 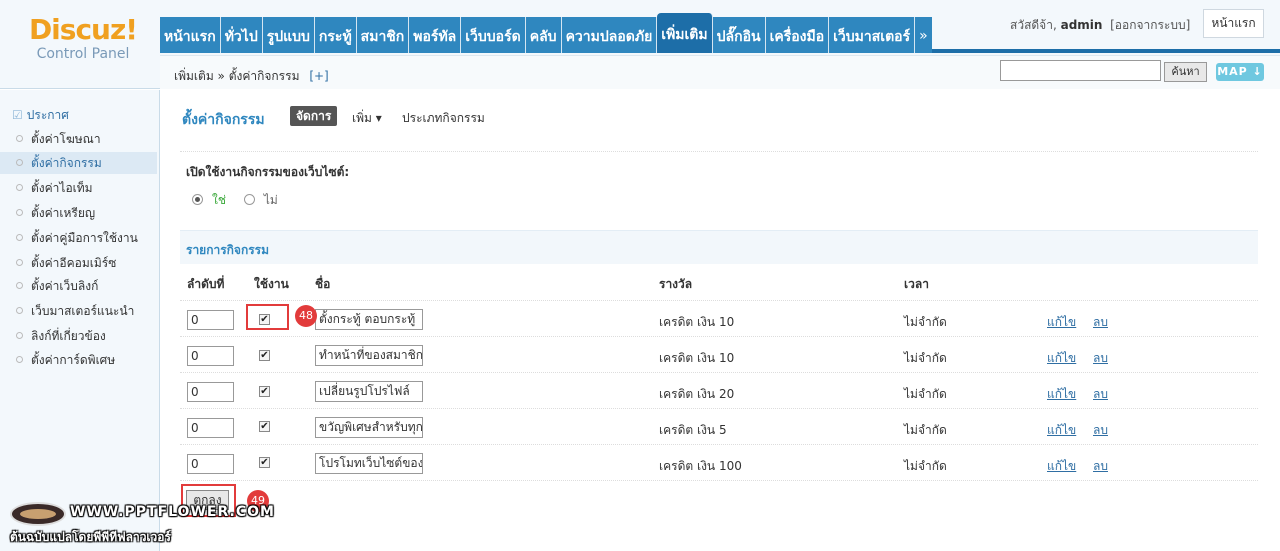 What do you see at coordinates (268, 172) in the screenshot?
I see `enable-activities-label: เปิดใช้งานกิจกรรมของเว็บไซต์:` at bounding box center [268, 172].